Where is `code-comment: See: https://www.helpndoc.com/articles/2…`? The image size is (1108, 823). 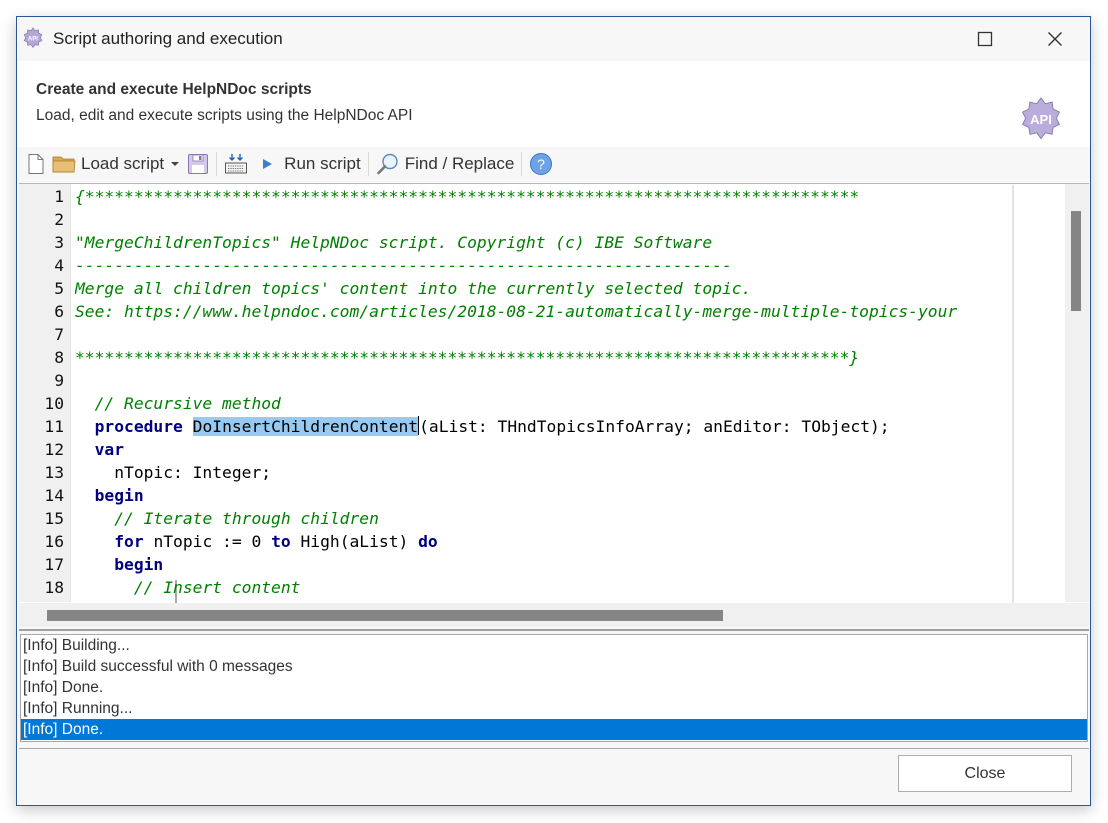
code-comment: See: https://www.helpndoc.com/articles/2… is located at coordinates (516, 311).